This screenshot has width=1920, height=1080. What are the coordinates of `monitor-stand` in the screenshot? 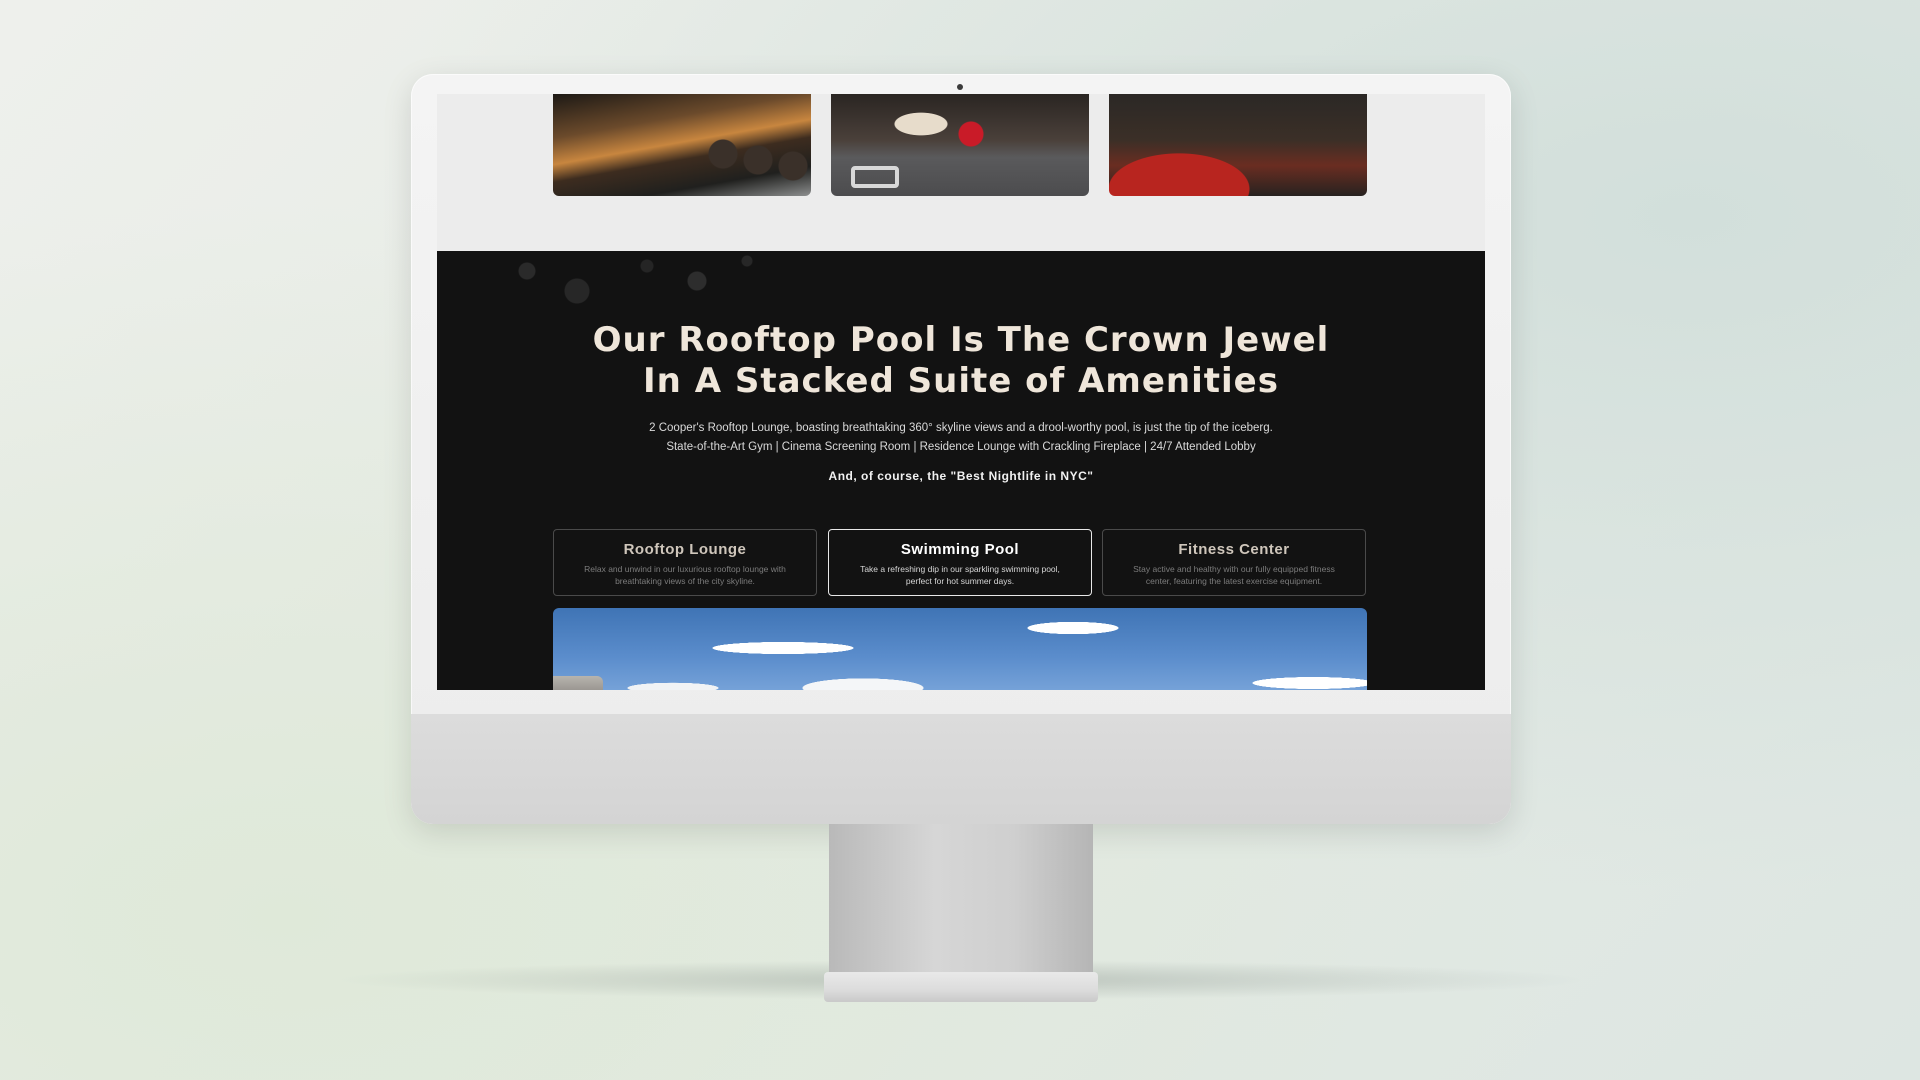 It's located at (961, 898).